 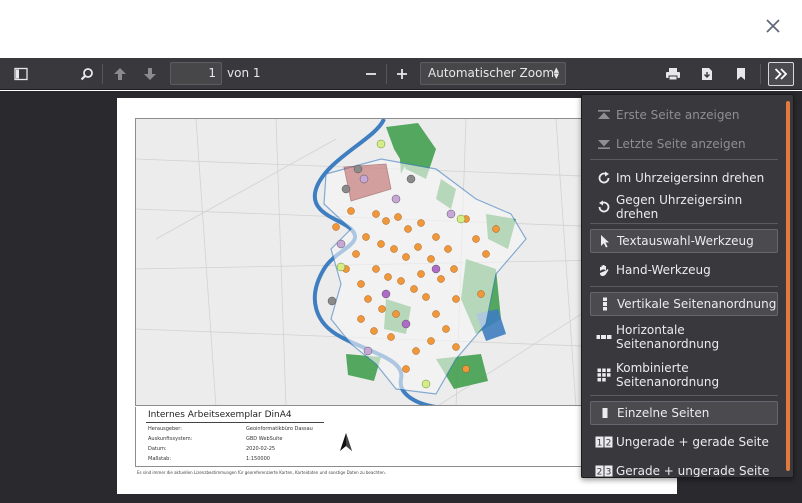 I want to click on hand-icon, so click(x=604, y=270).